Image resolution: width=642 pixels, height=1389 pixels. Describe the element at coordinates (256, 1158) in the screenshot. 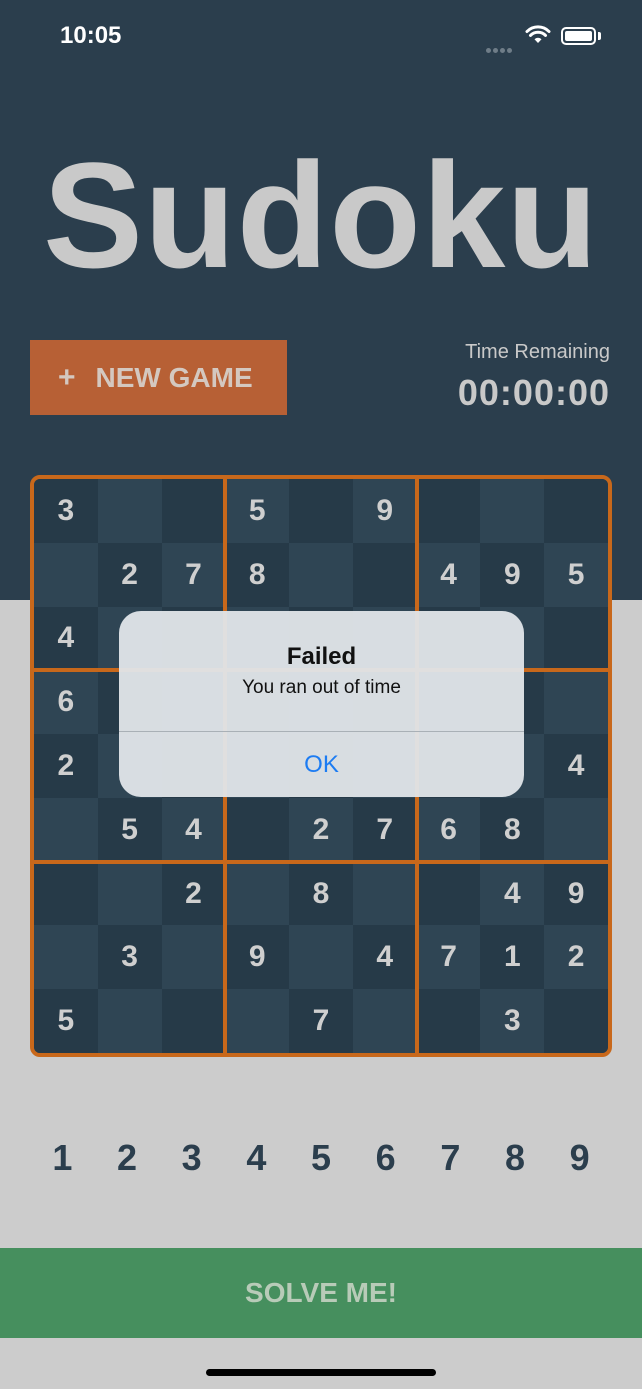

I see `number-key: 4` at that location.